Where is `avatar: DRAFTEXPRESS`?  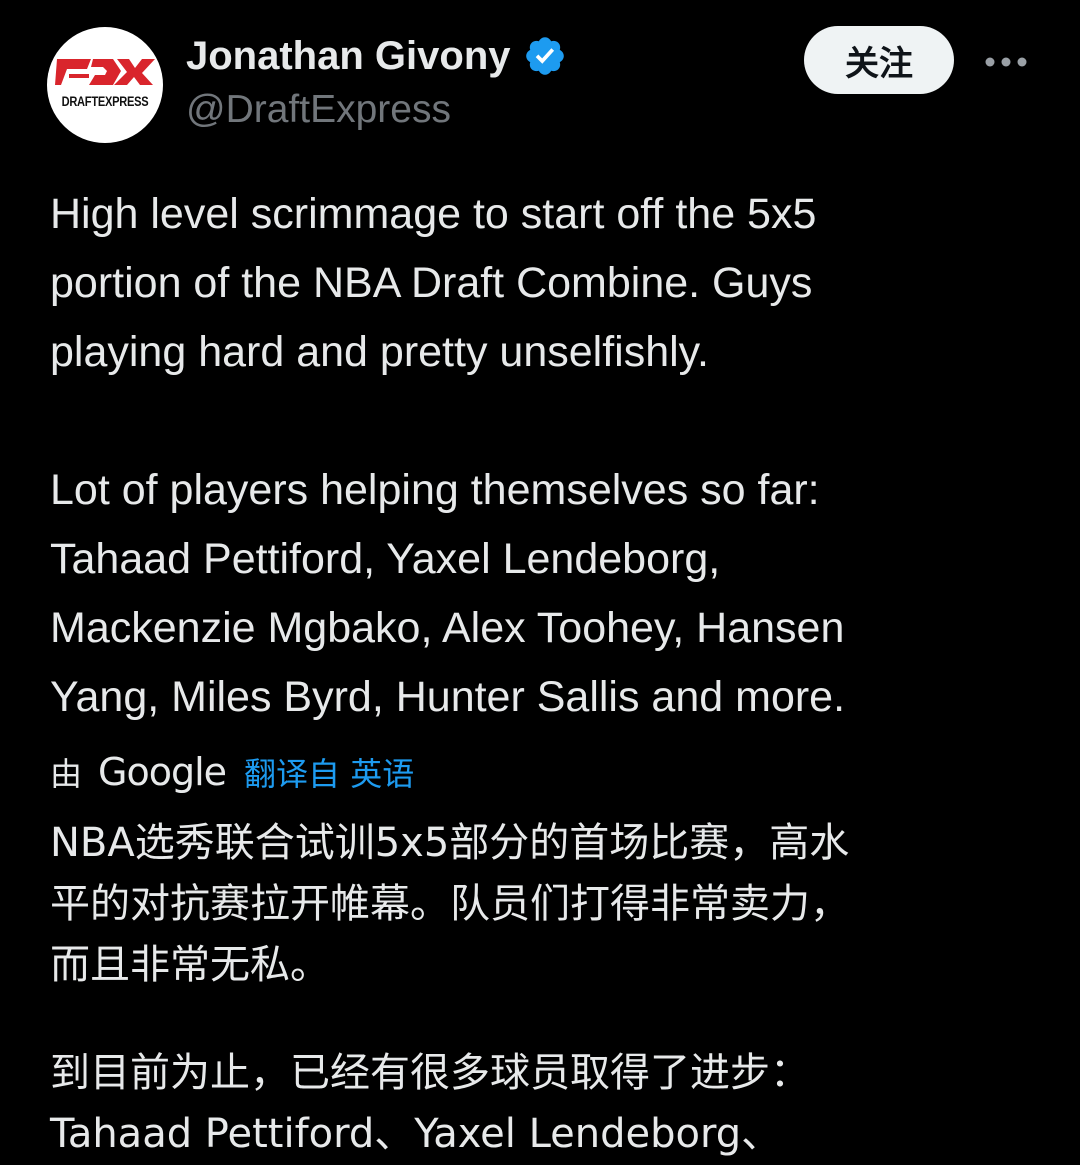 avatar: DRAFTEXPRESS is located at coordinates (105, 85).